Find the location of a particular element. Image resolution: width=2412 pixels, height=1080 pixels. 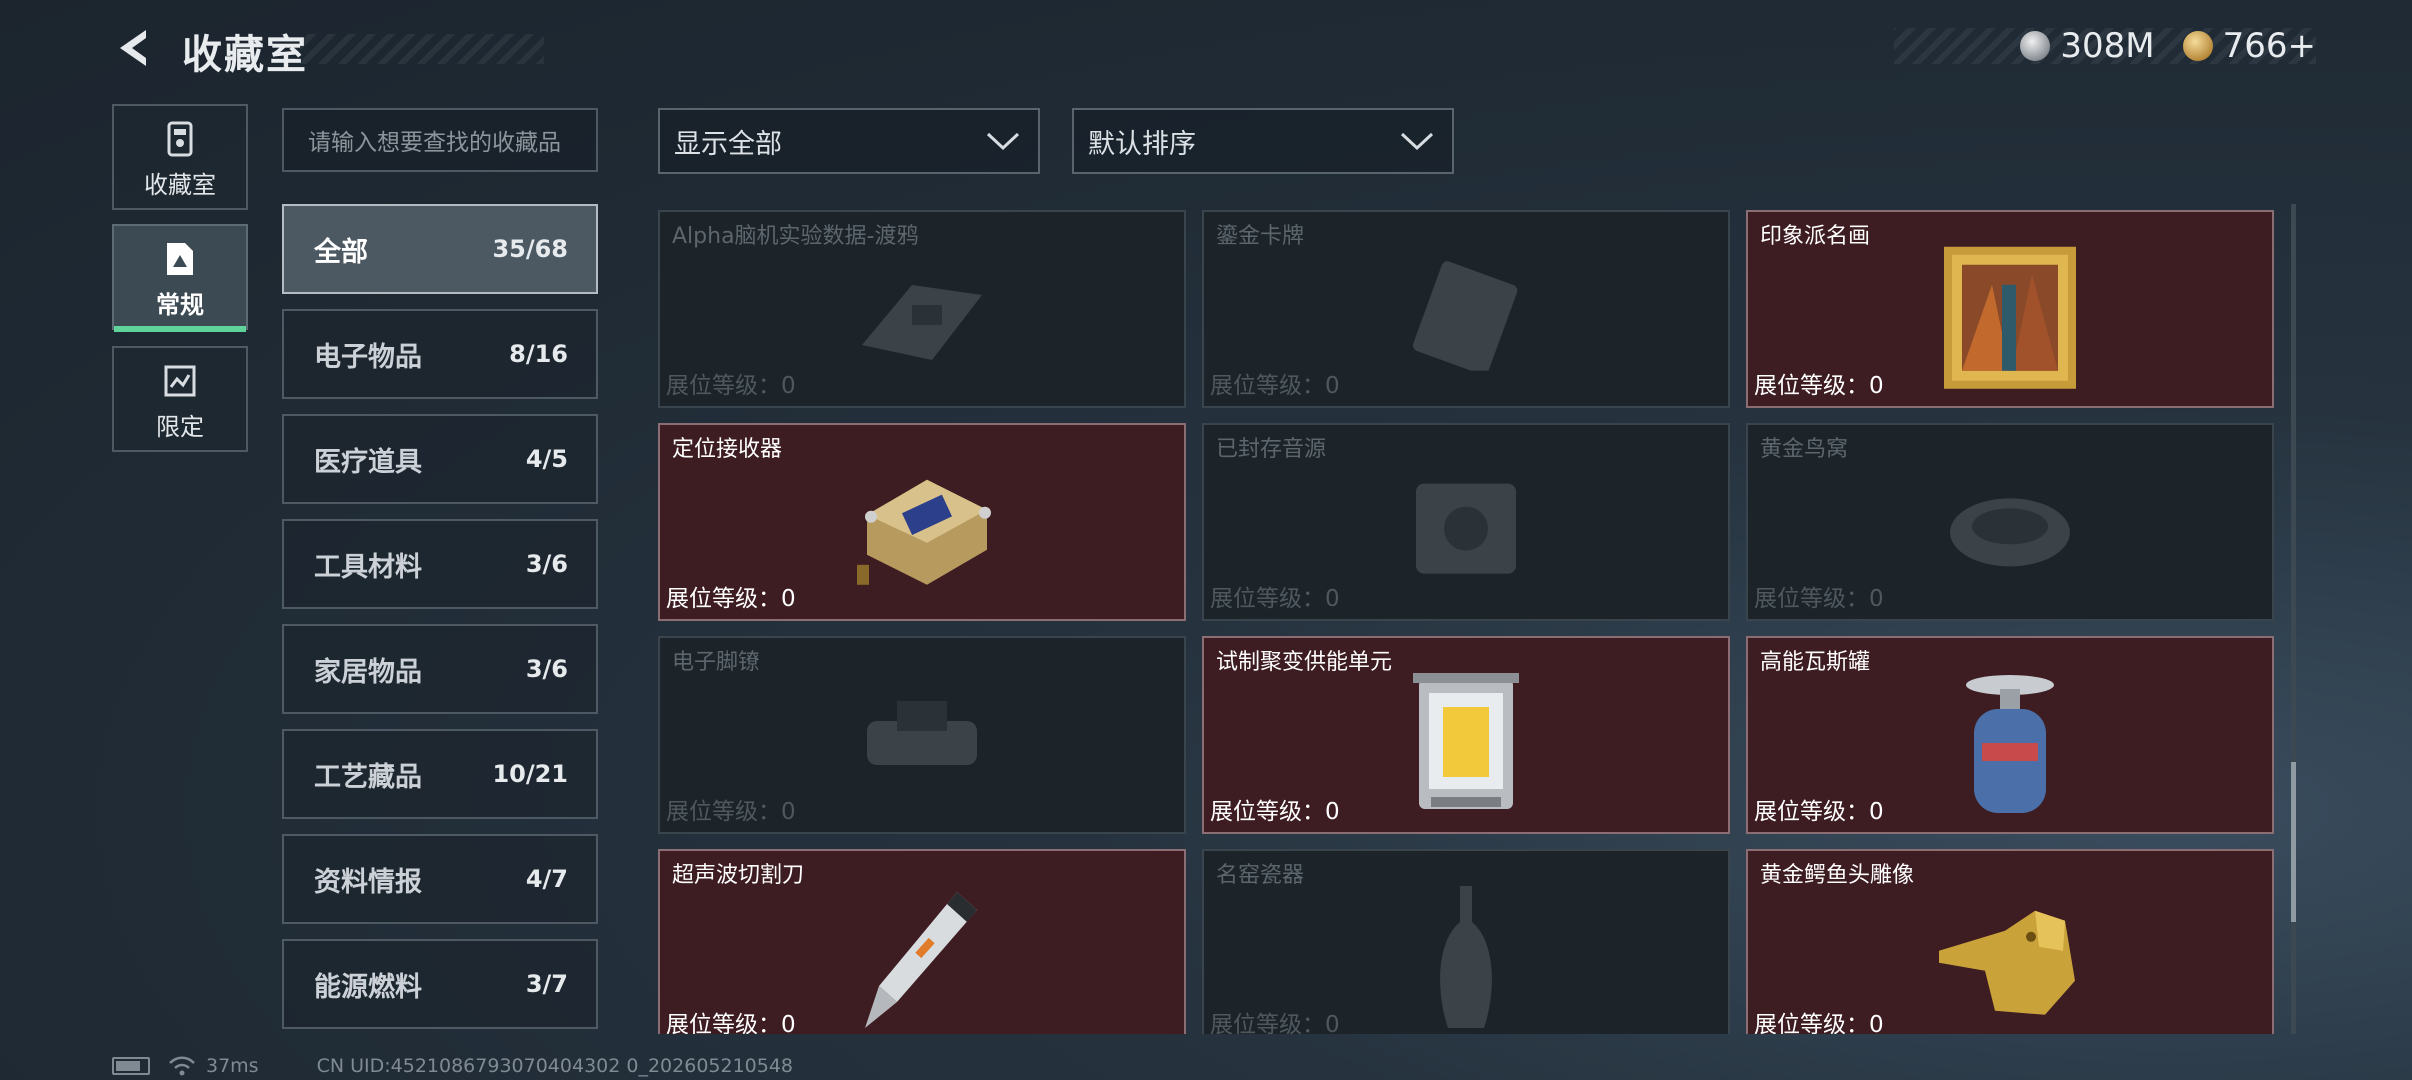

silver-coin-icon is located at coordinates (2035, 46).